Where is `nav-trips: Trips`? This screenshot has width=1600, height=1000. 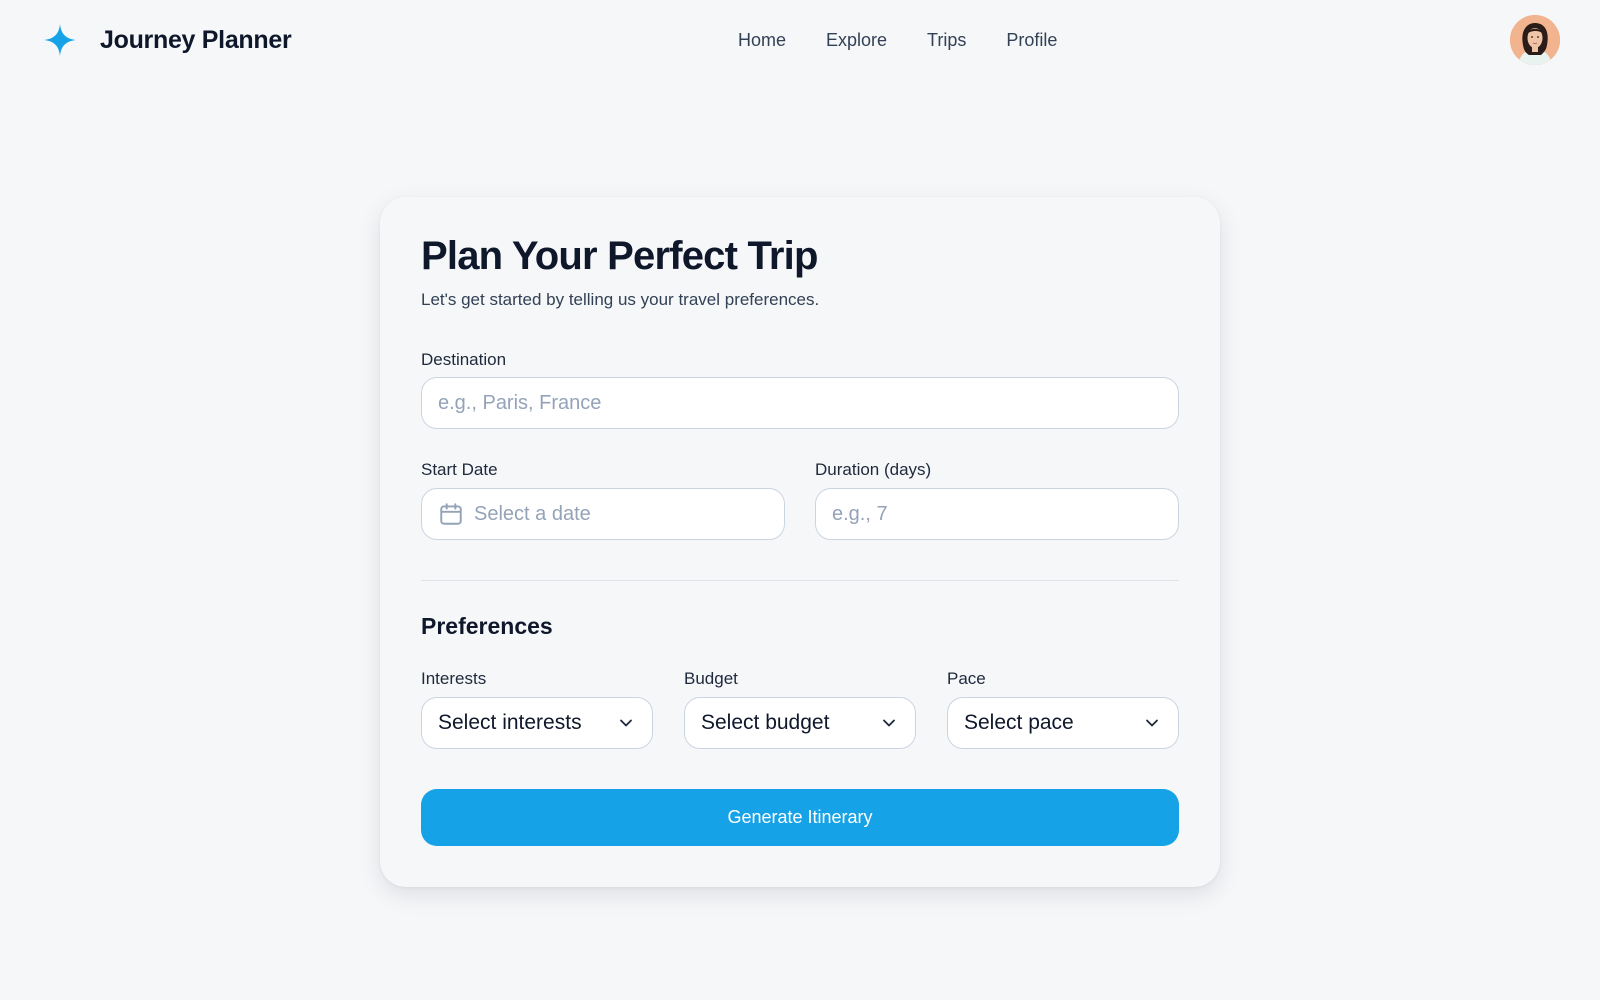 nav-trips: Trips is located at coordinates (946, 40).